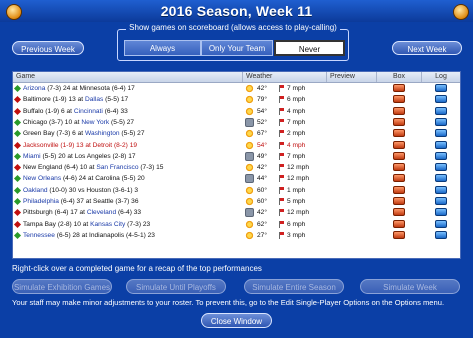 Image resolution: width=473 pixels, height=338 pixels. I want to click on home-team: Dallas, so click(94, 99).